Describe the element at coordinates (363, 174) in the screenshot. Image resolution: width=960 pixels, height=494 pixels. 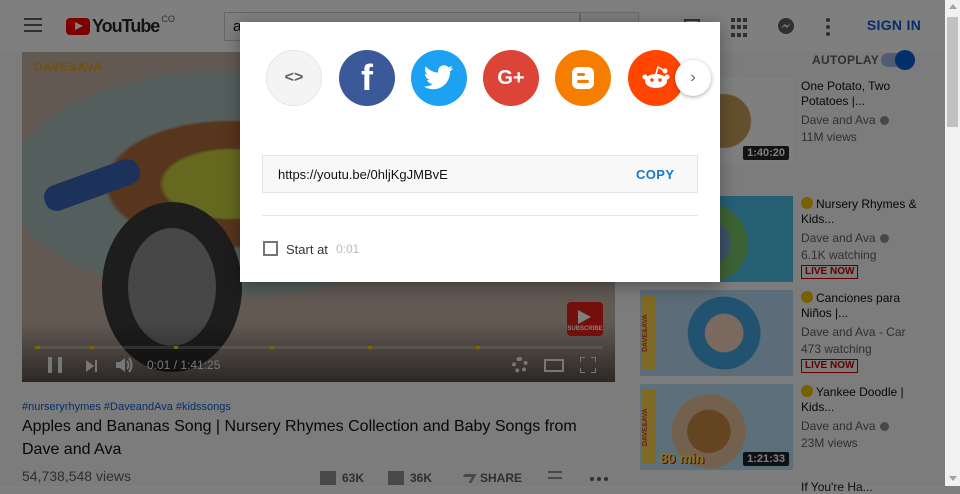
I see `share-url: https://youtu.be/0hljKgJMBvE` at that location.